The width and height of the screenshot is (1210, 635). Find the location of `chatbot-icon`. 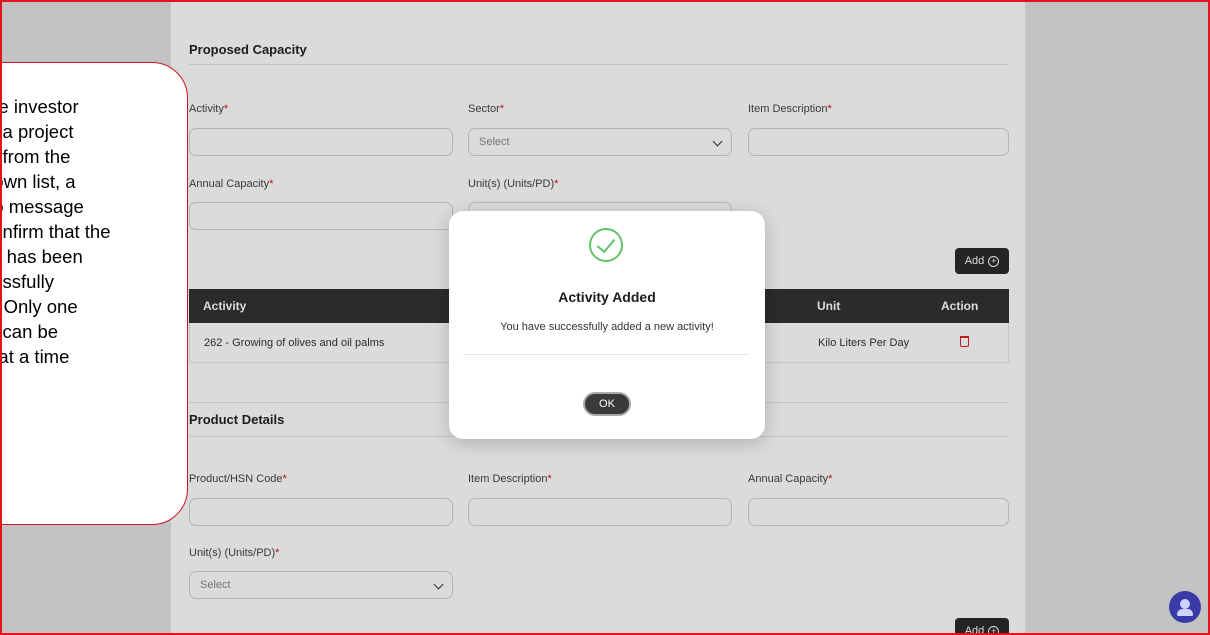

chatbot-icon is located at coordinates (1185, 607).